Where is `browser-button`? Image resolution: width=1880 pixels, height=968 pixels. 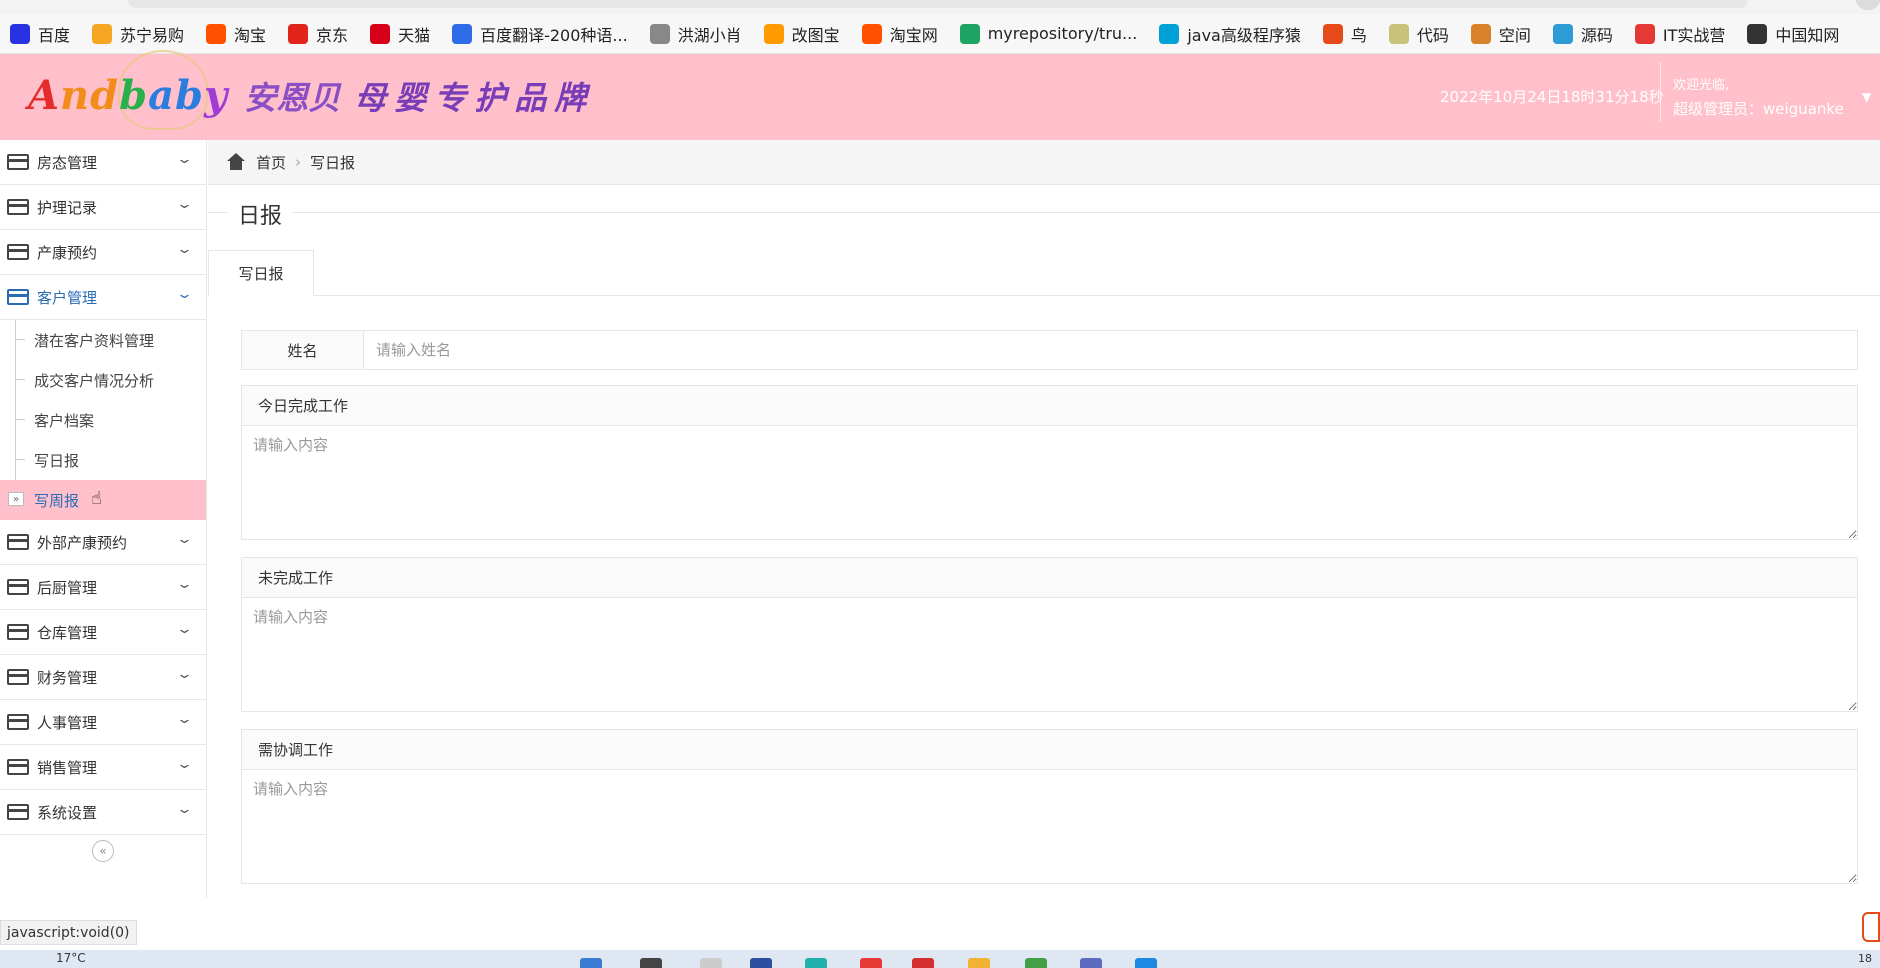 browser-button is located at coordinates (1868, 5).